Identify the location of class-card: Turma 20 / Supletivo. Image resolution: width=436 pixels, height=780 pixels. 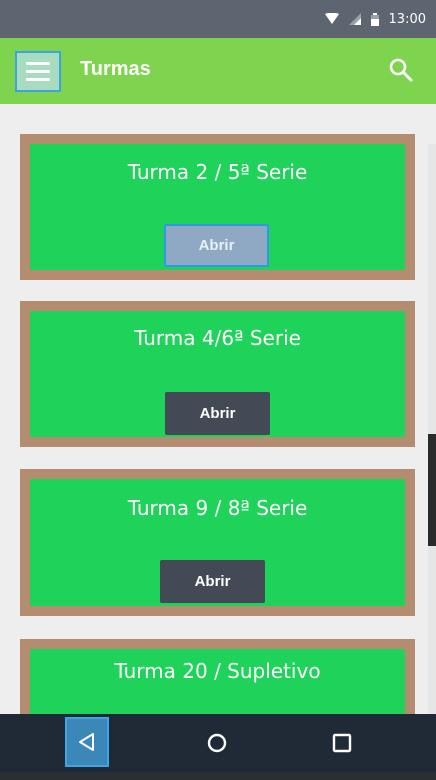
(217, 676).